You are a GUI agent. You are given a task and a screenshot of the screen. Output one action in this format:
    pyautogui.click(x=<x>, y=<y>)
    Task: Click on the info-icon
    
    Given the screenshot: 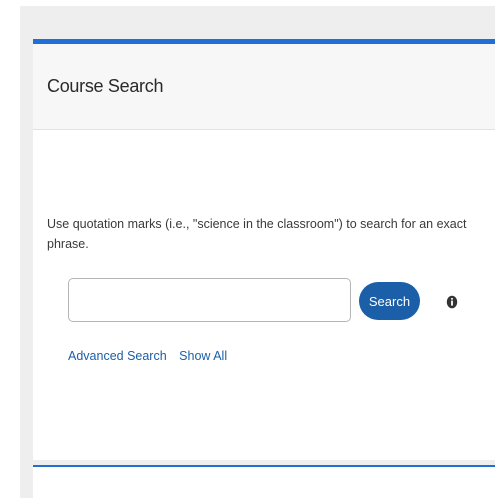 What is the action you would take?
    pyautogui.click(x=452, y=302)
    